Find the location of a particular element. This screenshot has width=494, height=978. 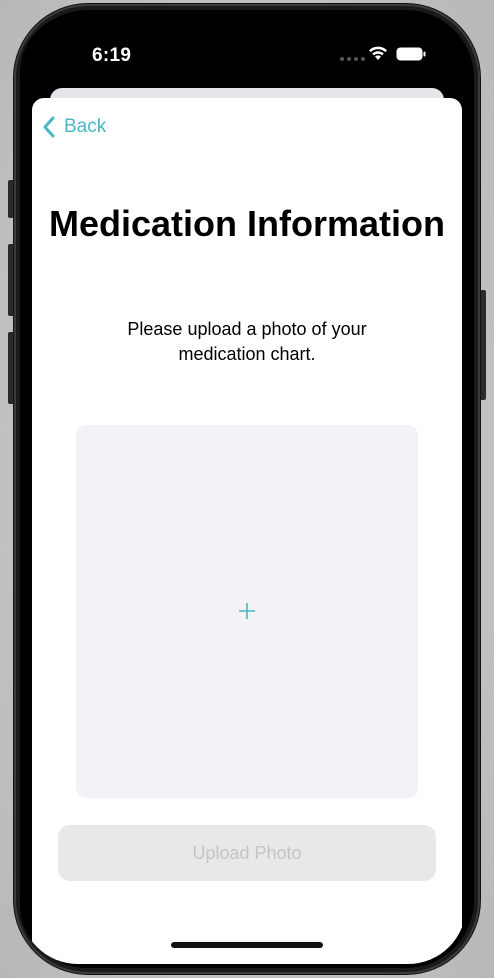

plus-icon is located at coordinates (247, 611).